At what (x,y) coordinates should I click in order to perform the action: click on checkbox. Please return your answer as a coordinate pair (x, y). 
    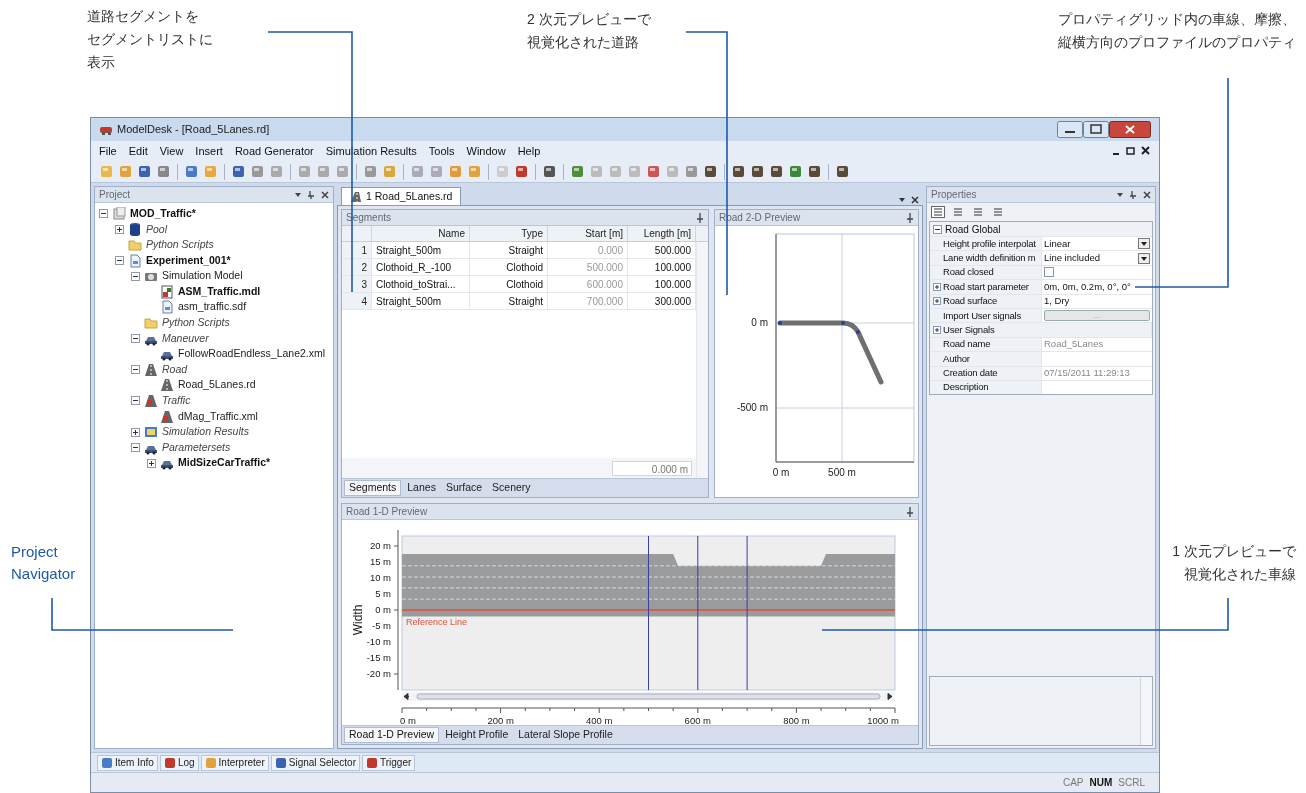
    Looking at the image, I should click on (1049, 272).